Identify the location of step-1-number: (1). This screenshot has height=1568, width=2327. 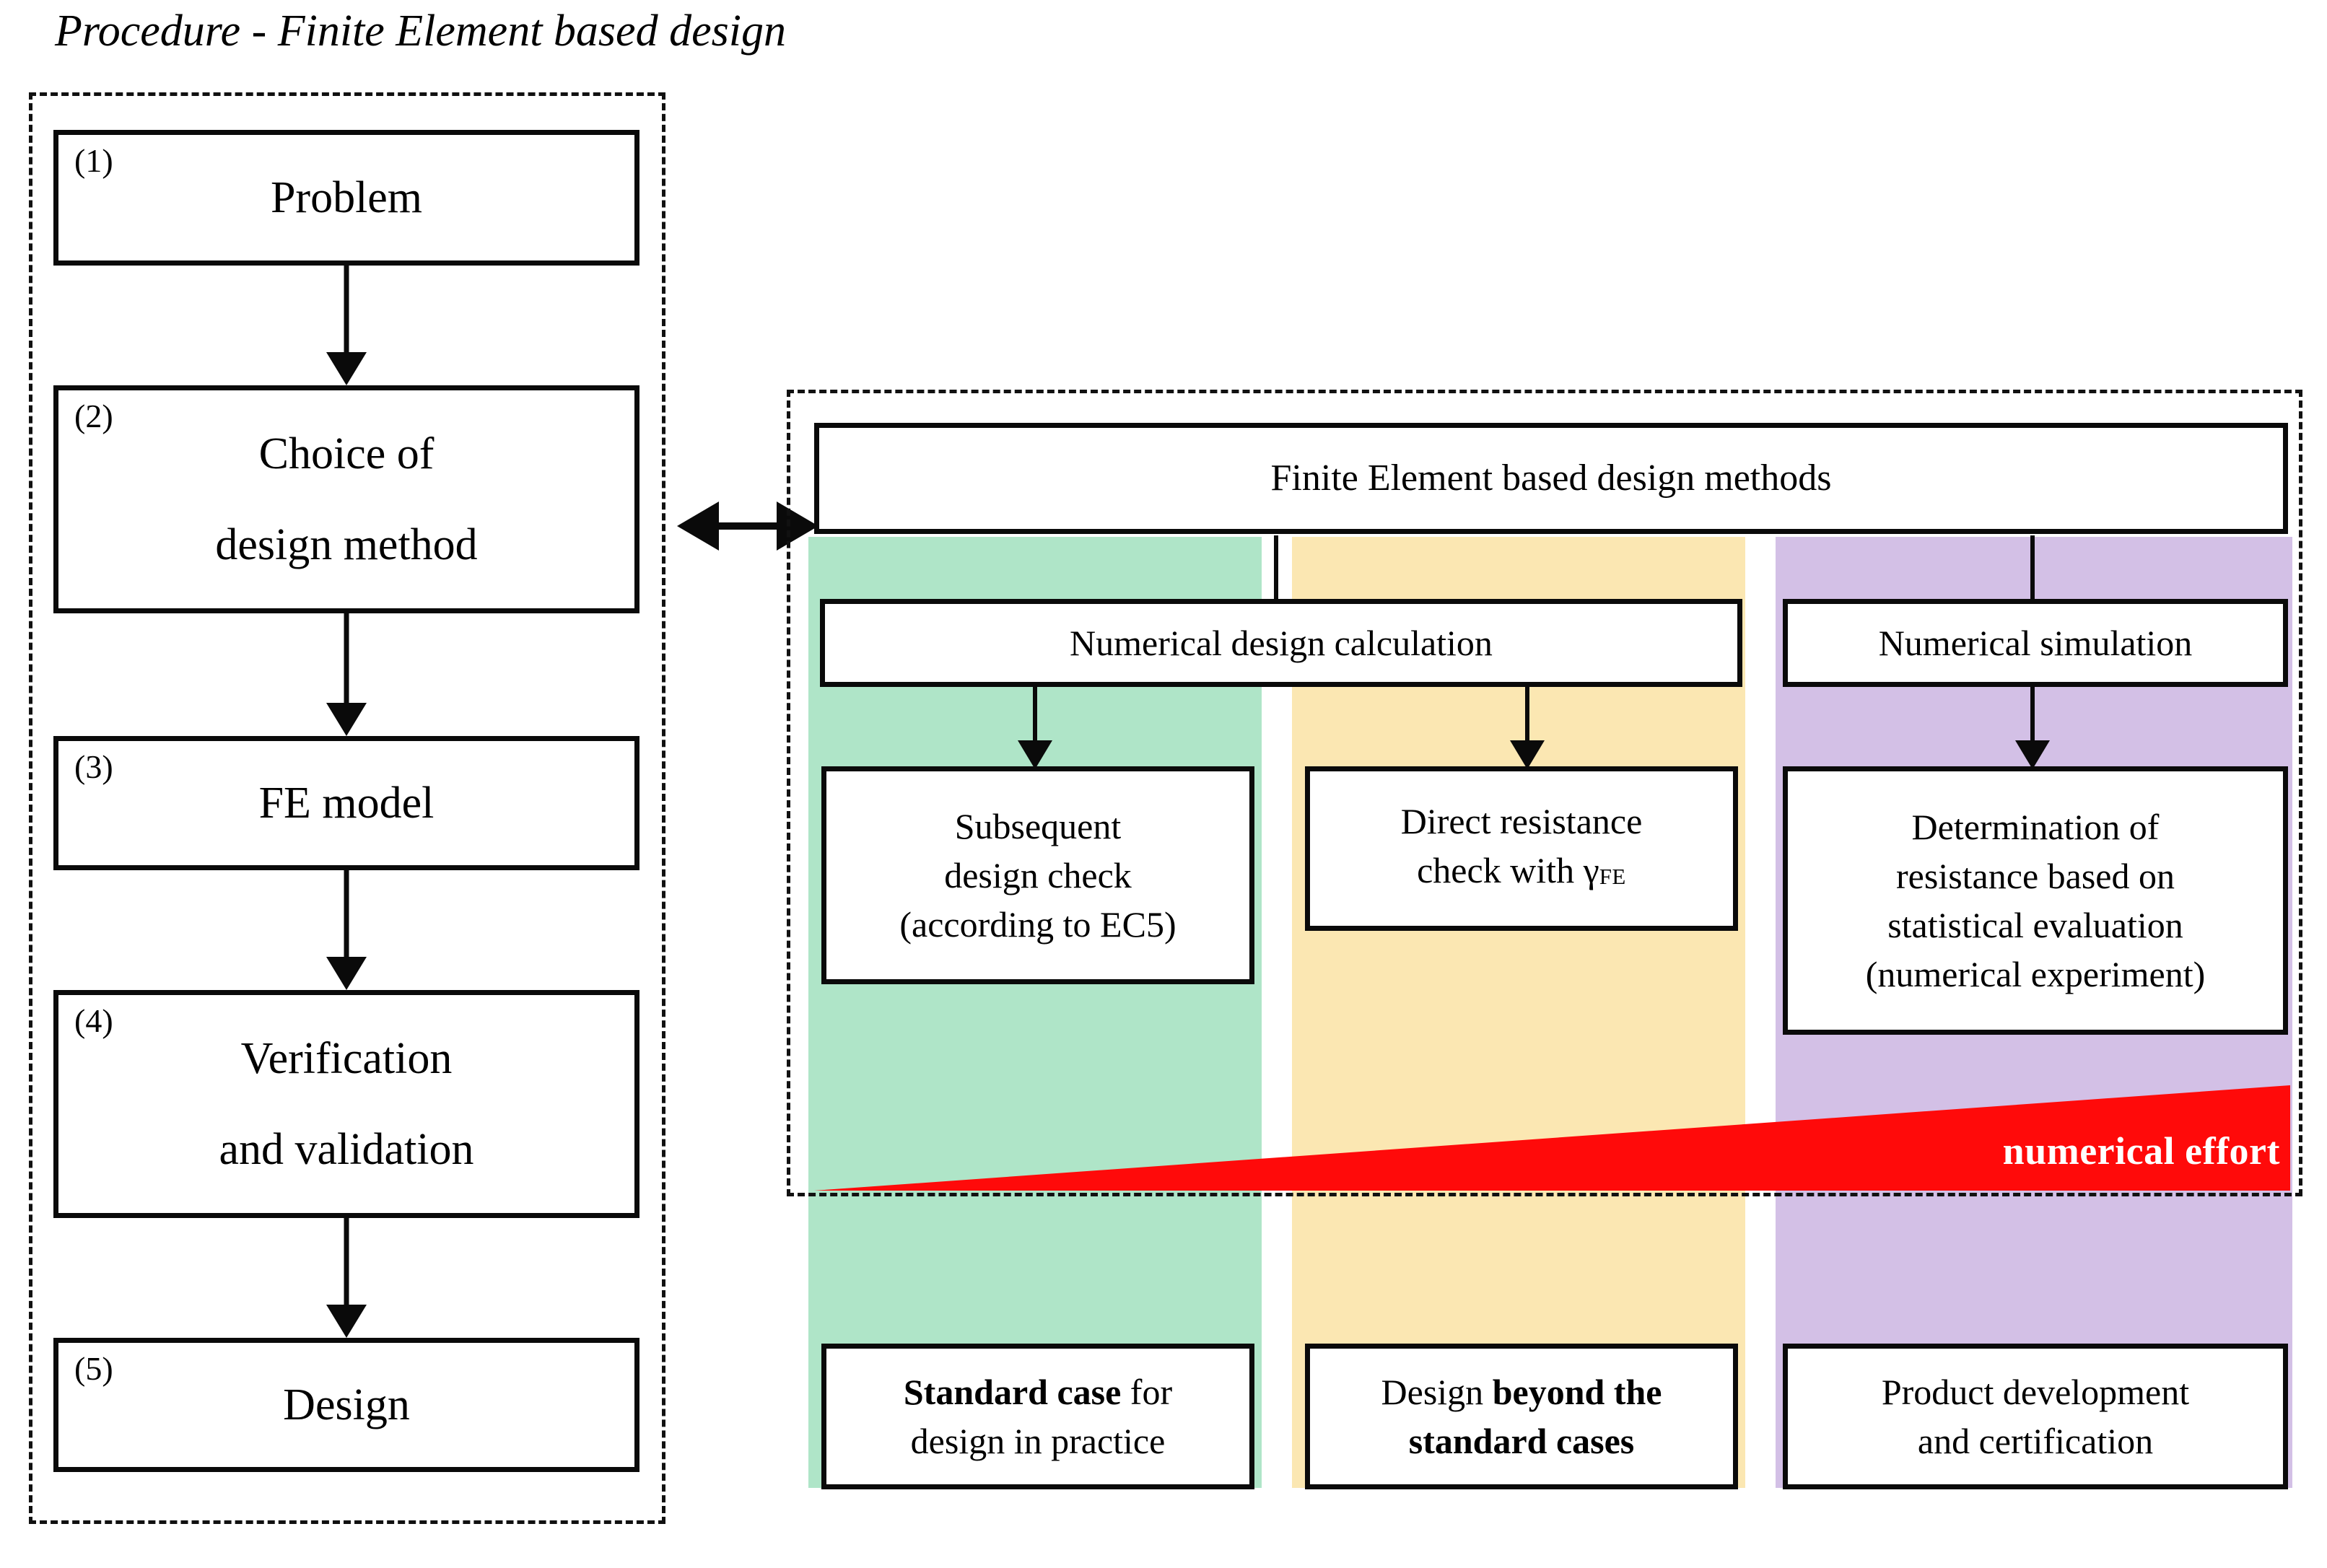
(94, 160).